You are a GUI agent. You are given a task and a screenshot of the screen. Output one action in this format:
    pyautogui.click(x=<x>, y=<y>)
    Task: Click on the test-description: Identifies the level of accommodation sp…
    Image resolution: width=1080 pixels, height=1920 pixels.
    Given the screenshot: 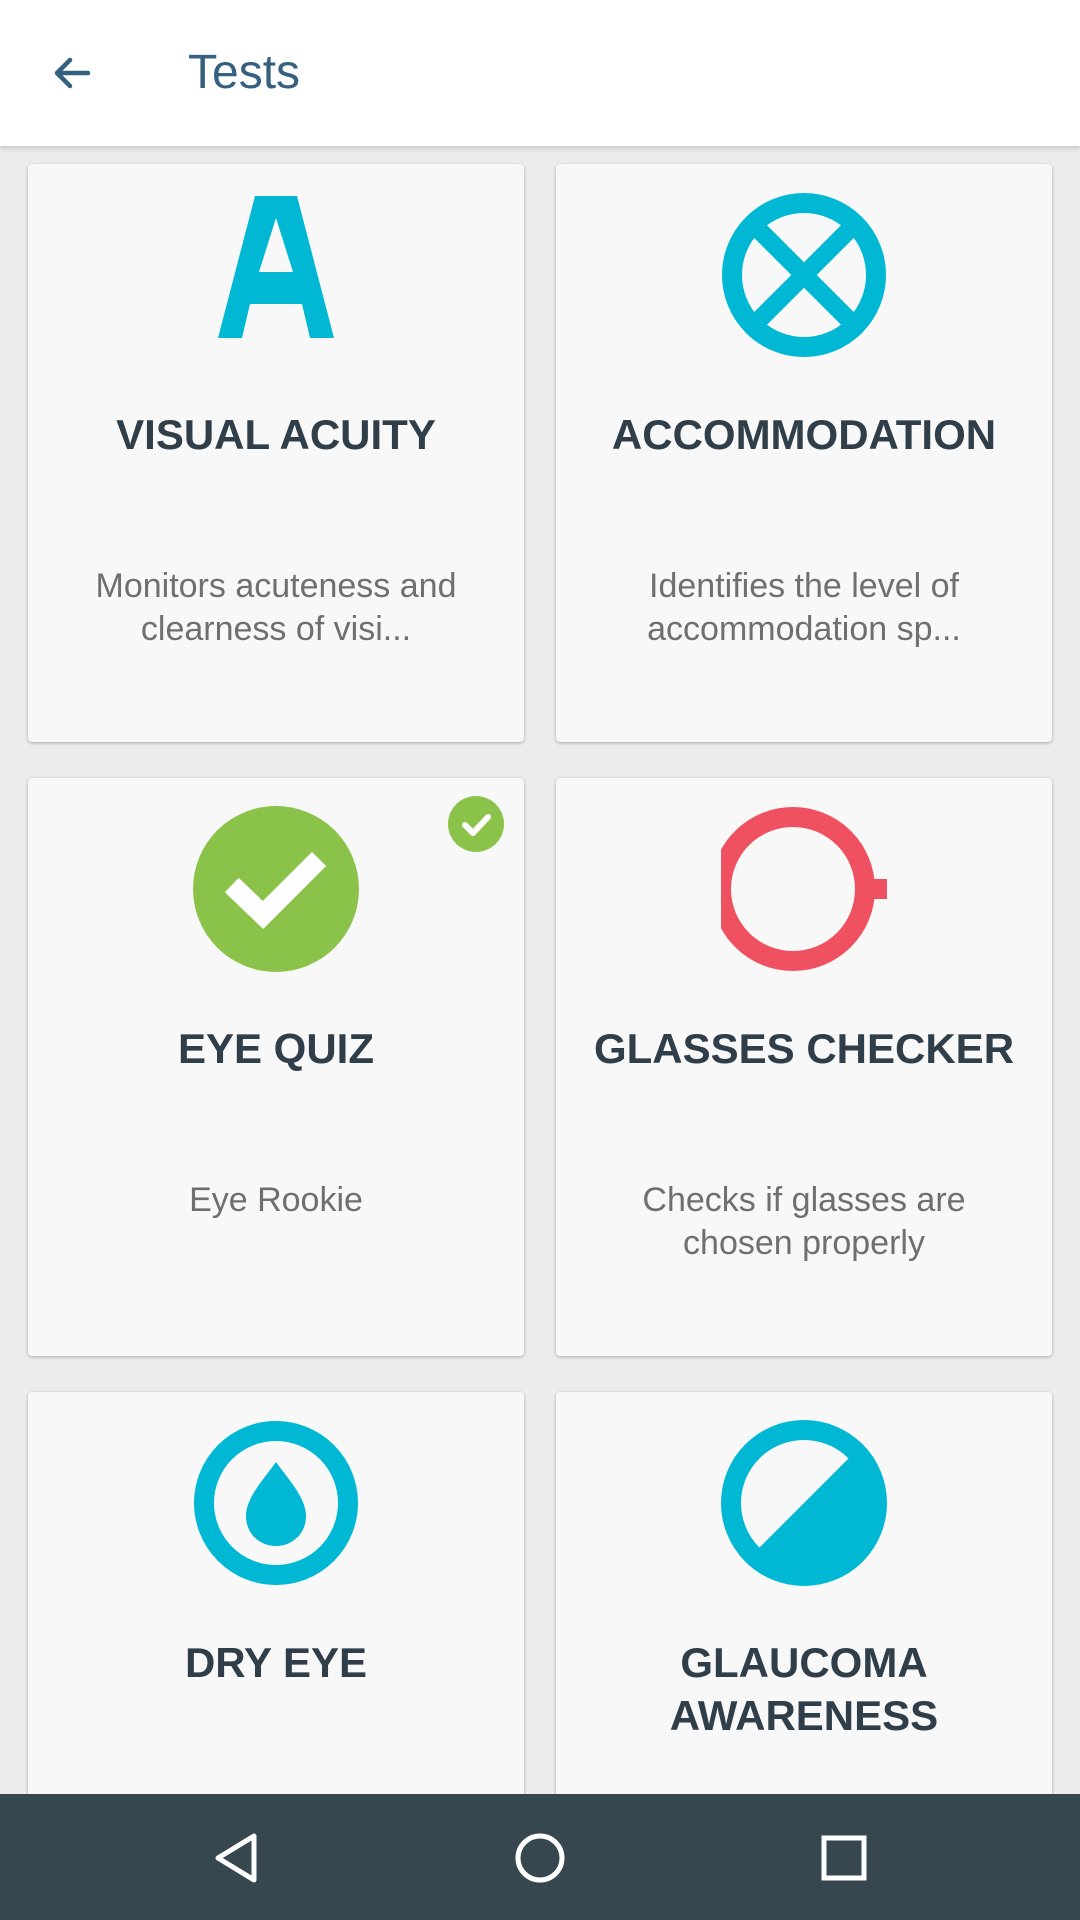 What is the action you would take?
    pyautogui.click(x=804, y=607)
    